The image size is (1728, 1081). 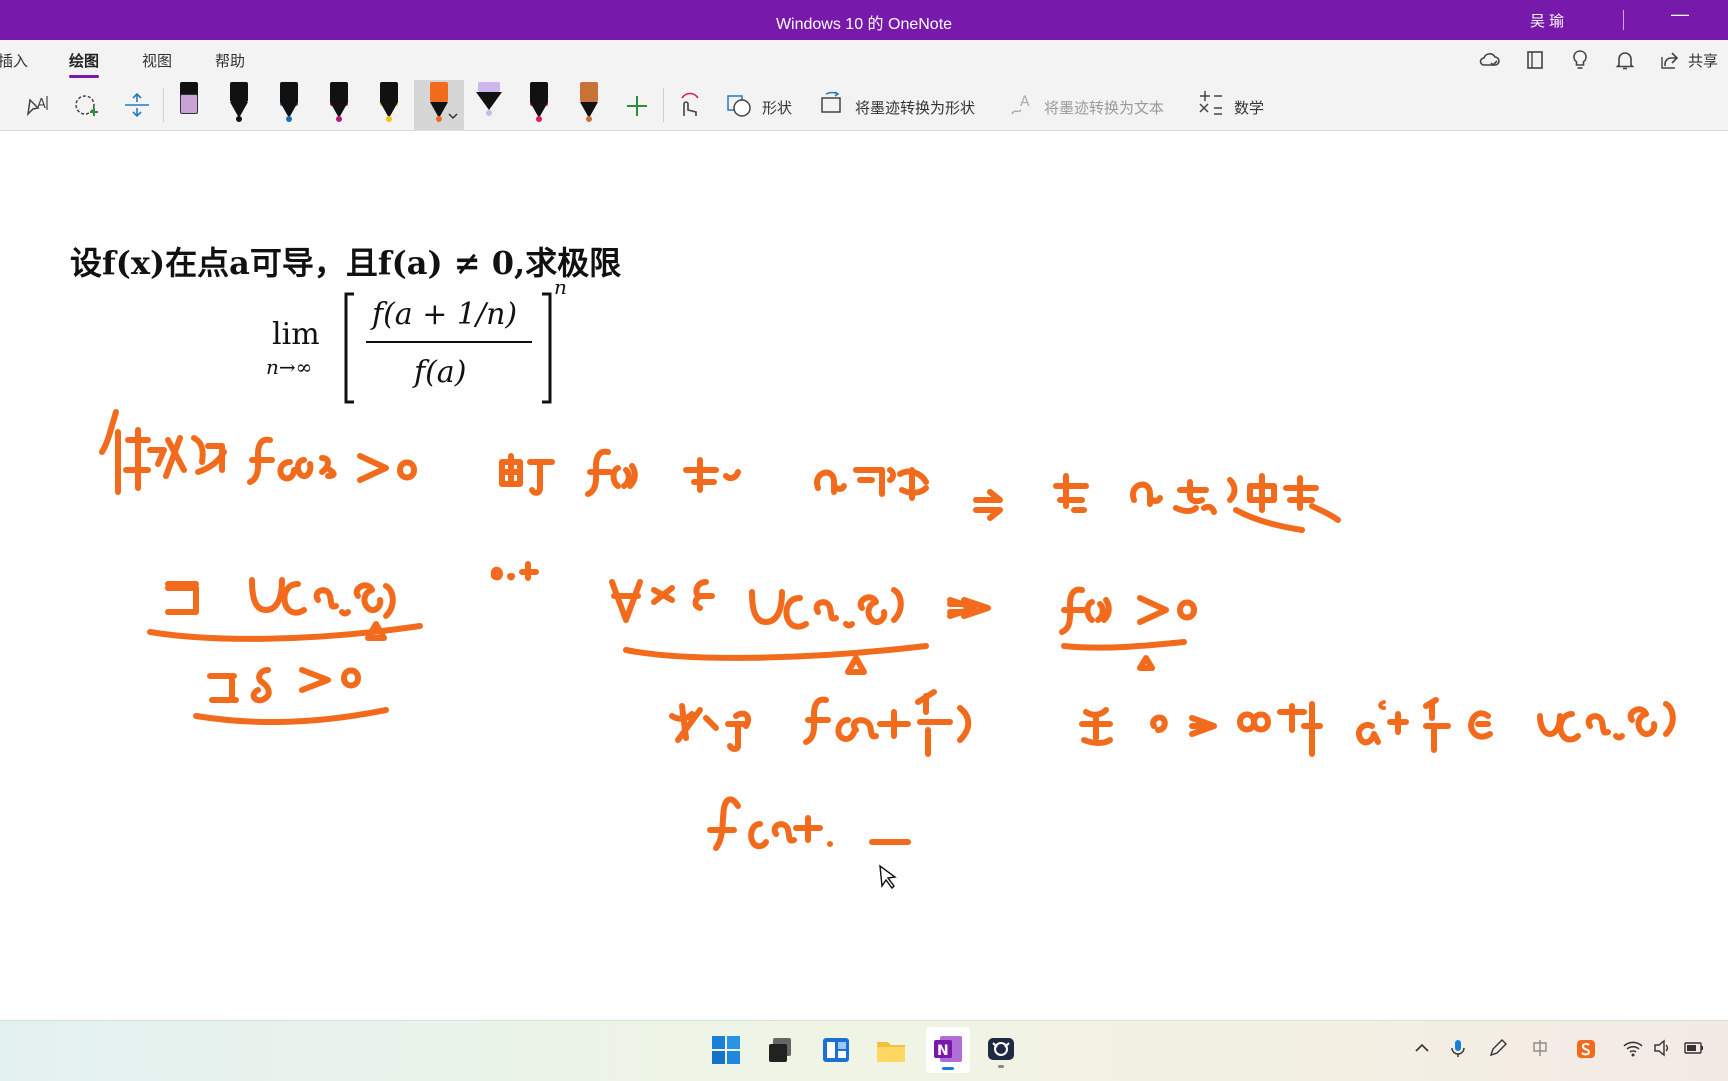 I want to click on microphone-icon, so click(x=1458, y=1050).